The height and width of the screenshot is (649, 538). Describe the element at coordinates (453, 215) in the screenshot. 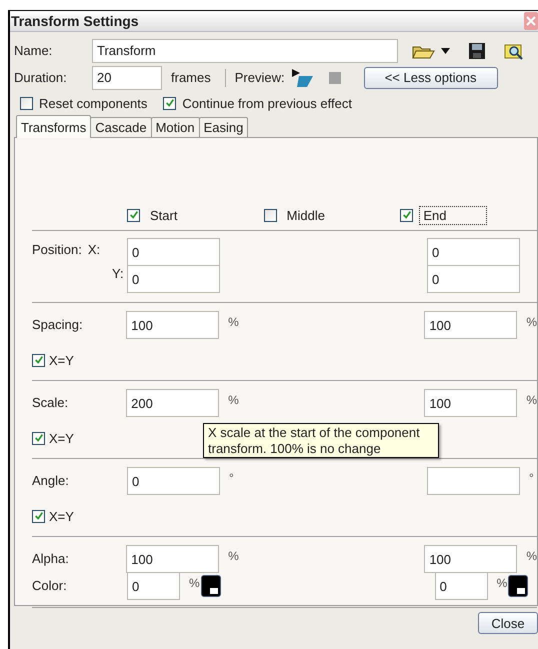

I see `checkbox-label: End` at that location.